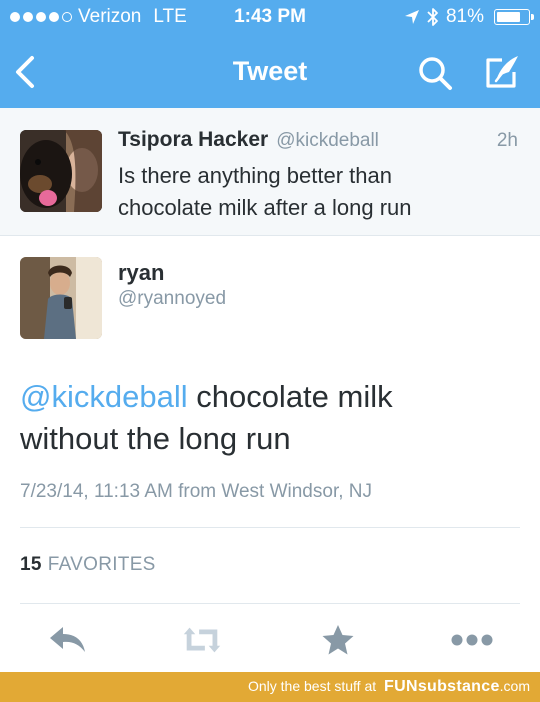  Describe the element at coordinates (432, 17) in the screenshot. I see `bluetooth-icon` at that location.